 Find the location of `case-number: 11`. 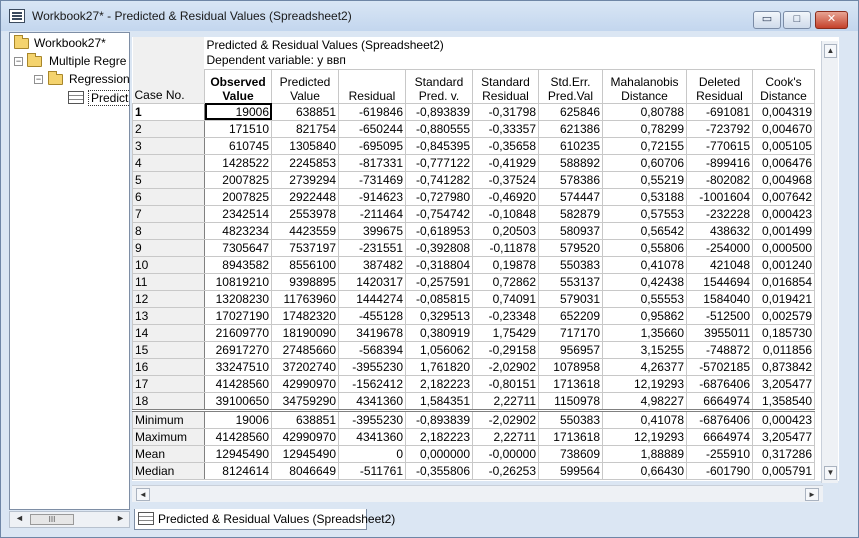

case-number: 11 is located at coordinates (168, 281).